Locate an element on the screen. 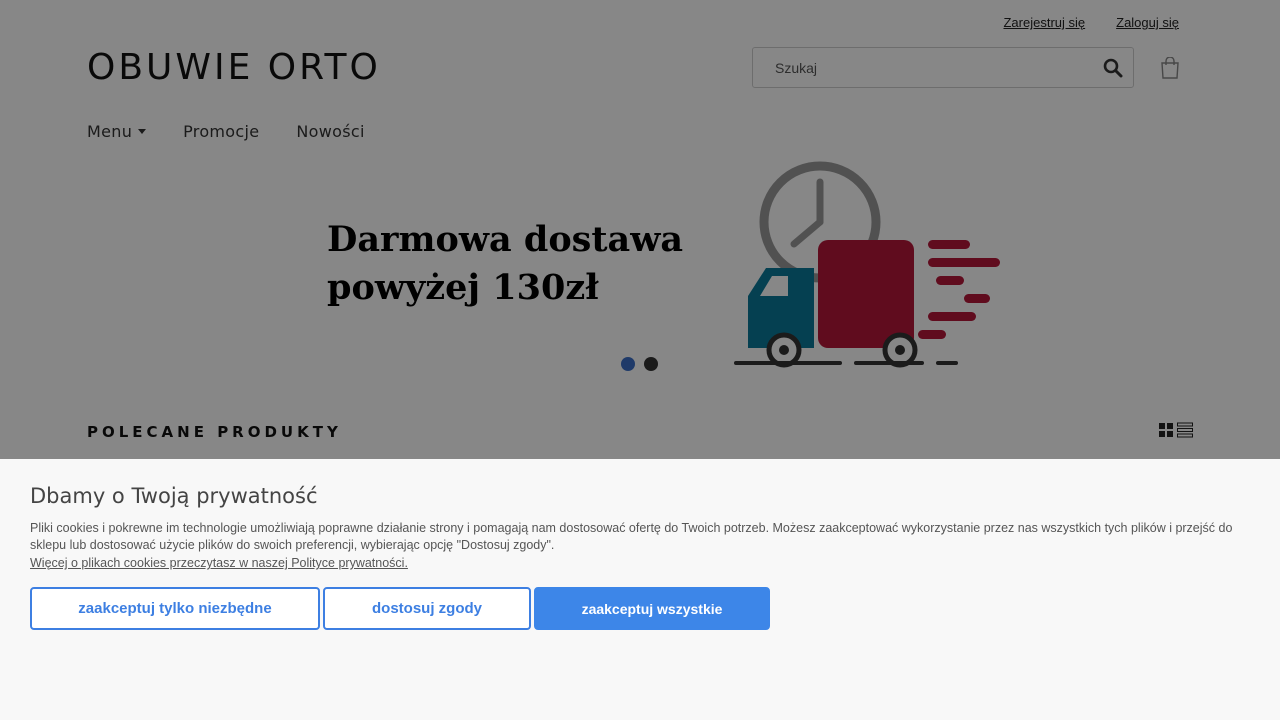 The image size is (1280, 720). accept-all-button: zaakceptuj wszystkie is located at coordinates (652, 608).